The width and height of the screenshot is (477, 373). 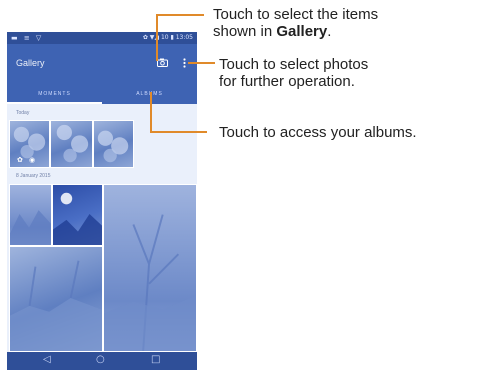 I want to click on section-header-today: Today, so click(x=23, y=113).